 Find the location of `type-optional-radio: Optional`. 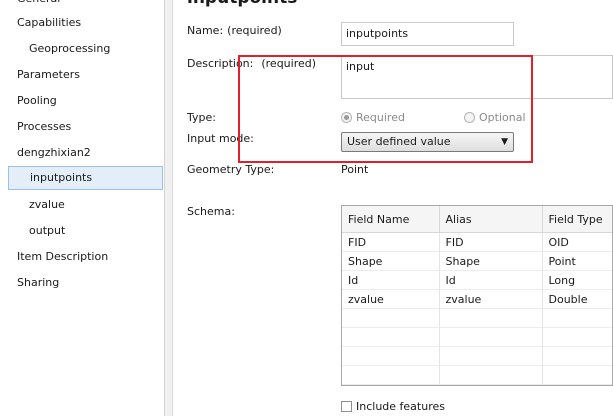

type-optional-radio: Optional is located at coordinates (495, 117).